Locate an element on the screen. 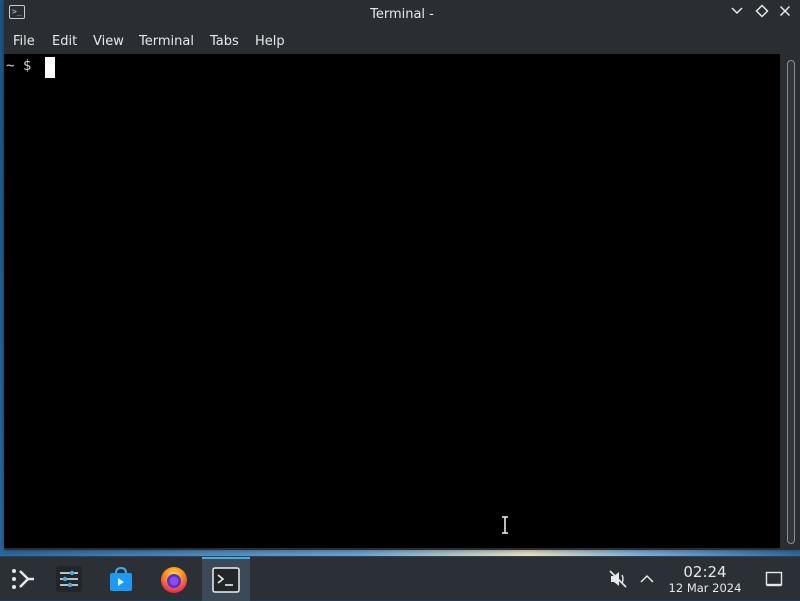 The height and width of the screenshot is (601, 800). maximize-button is located at coordinates (762, 14).